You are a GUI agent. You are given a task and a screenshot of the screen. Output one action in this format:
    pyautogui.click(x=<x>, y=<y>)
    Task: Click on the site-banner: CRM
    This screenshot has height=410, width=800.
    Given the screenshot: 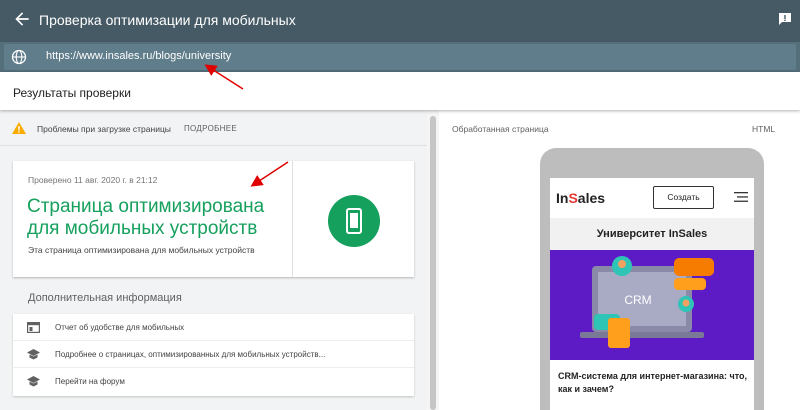 What is the action you would take?
    pyautogui.click(x=652, y=305)
    